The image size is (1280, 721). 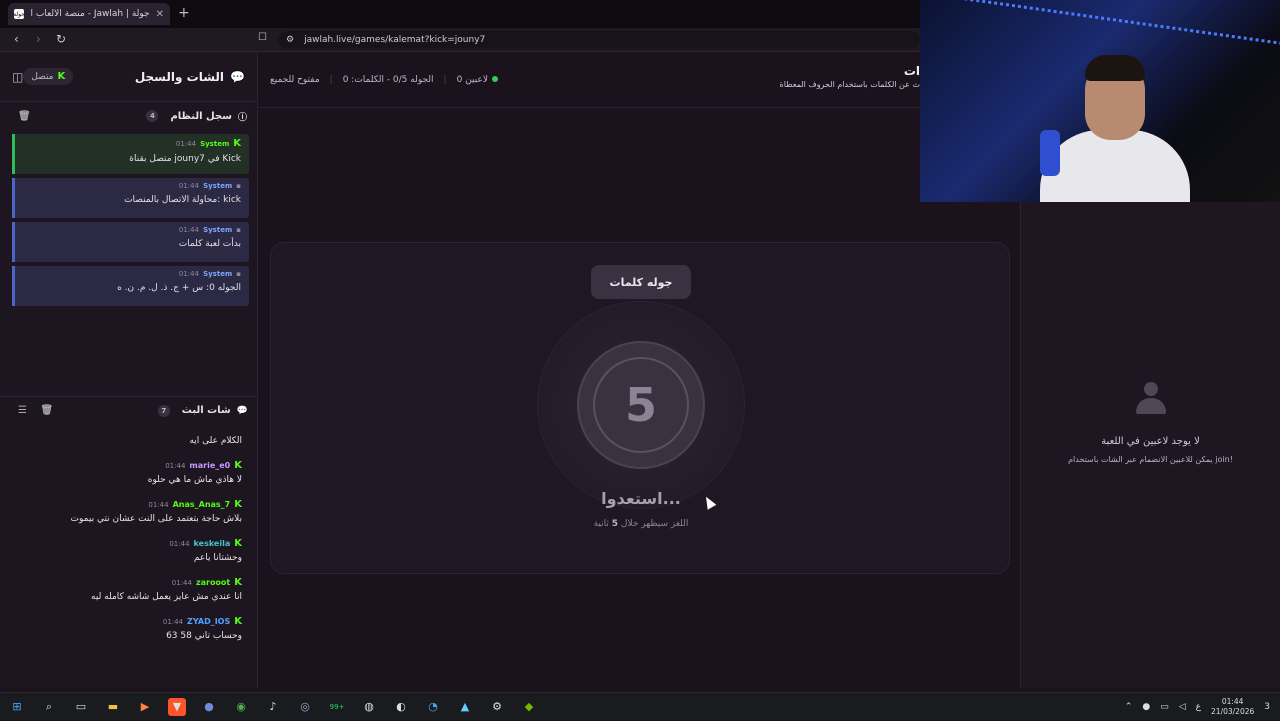 I want to click on reload-icon: ↻, so click(x=61, y=39).